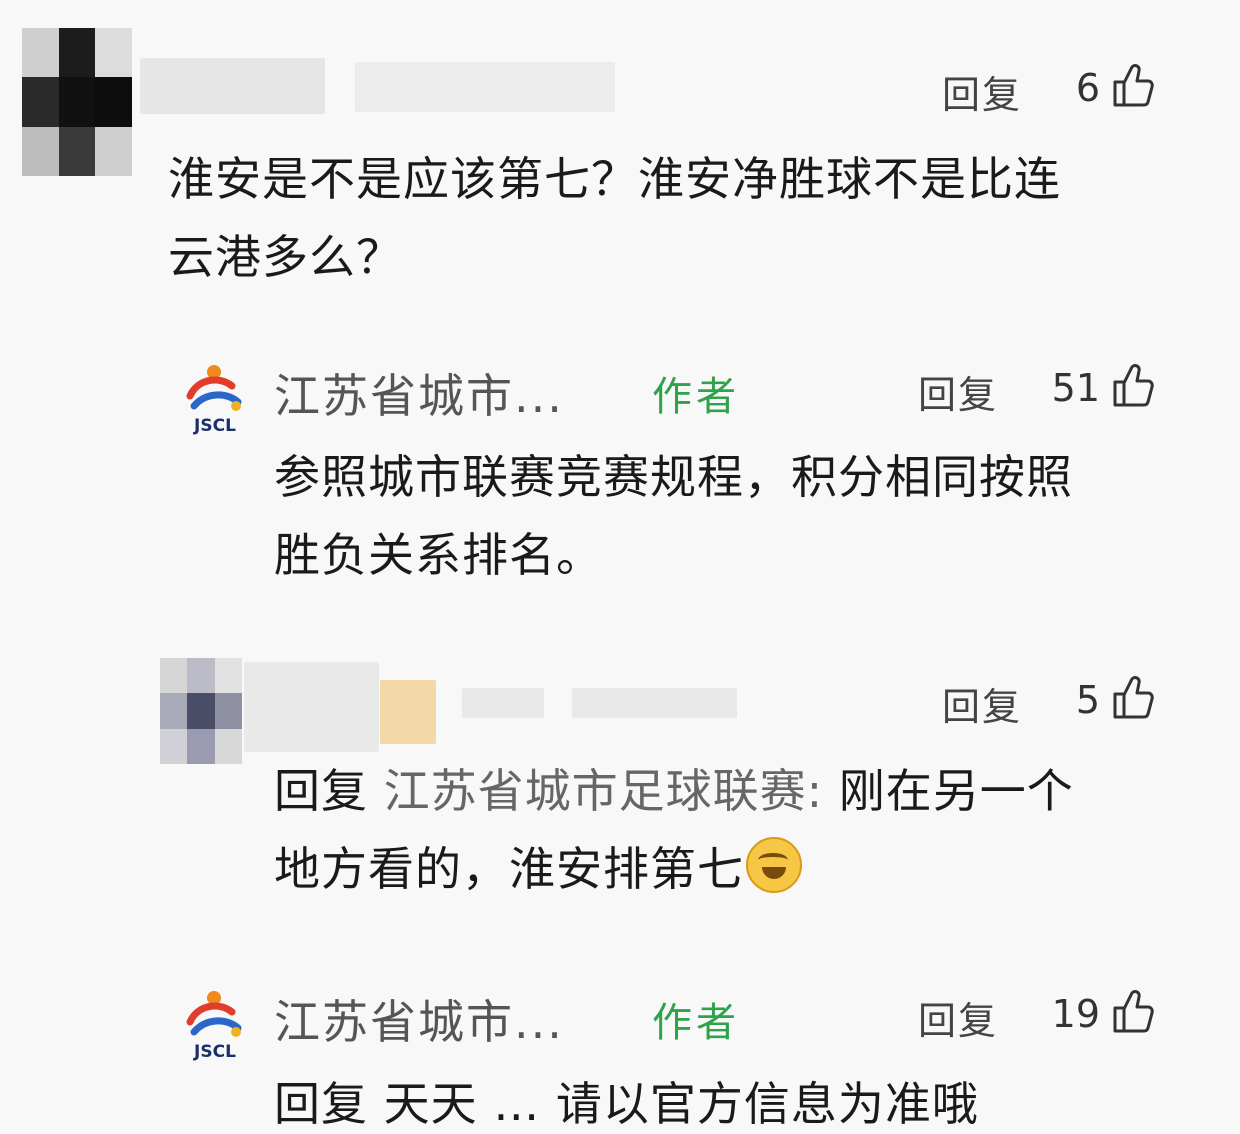 This screenshot has width=1240, height=1134. What do you see at coordinates (1087, 700) in the screenshot?
I see `like-count: 5` at bounding box center [1087, 700].